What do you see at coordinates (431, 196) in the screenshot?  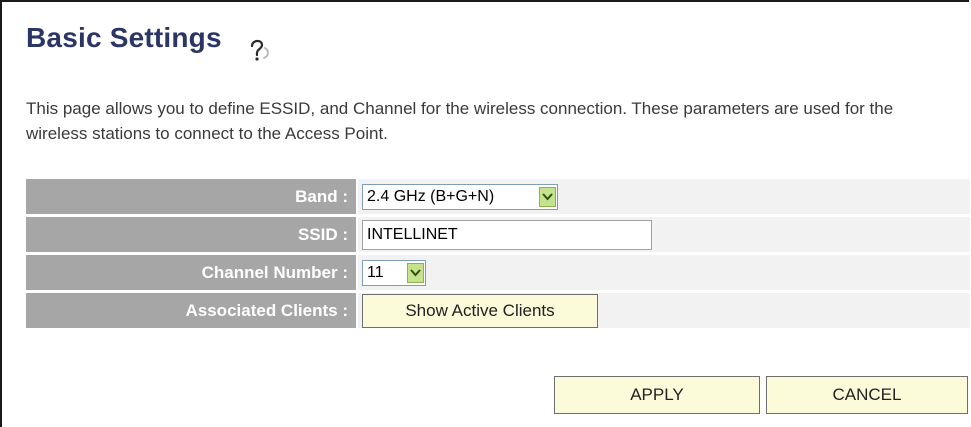 I see `band-select-value: 2.4 GHz (B+G+N)` at bounding box center [431, 196].